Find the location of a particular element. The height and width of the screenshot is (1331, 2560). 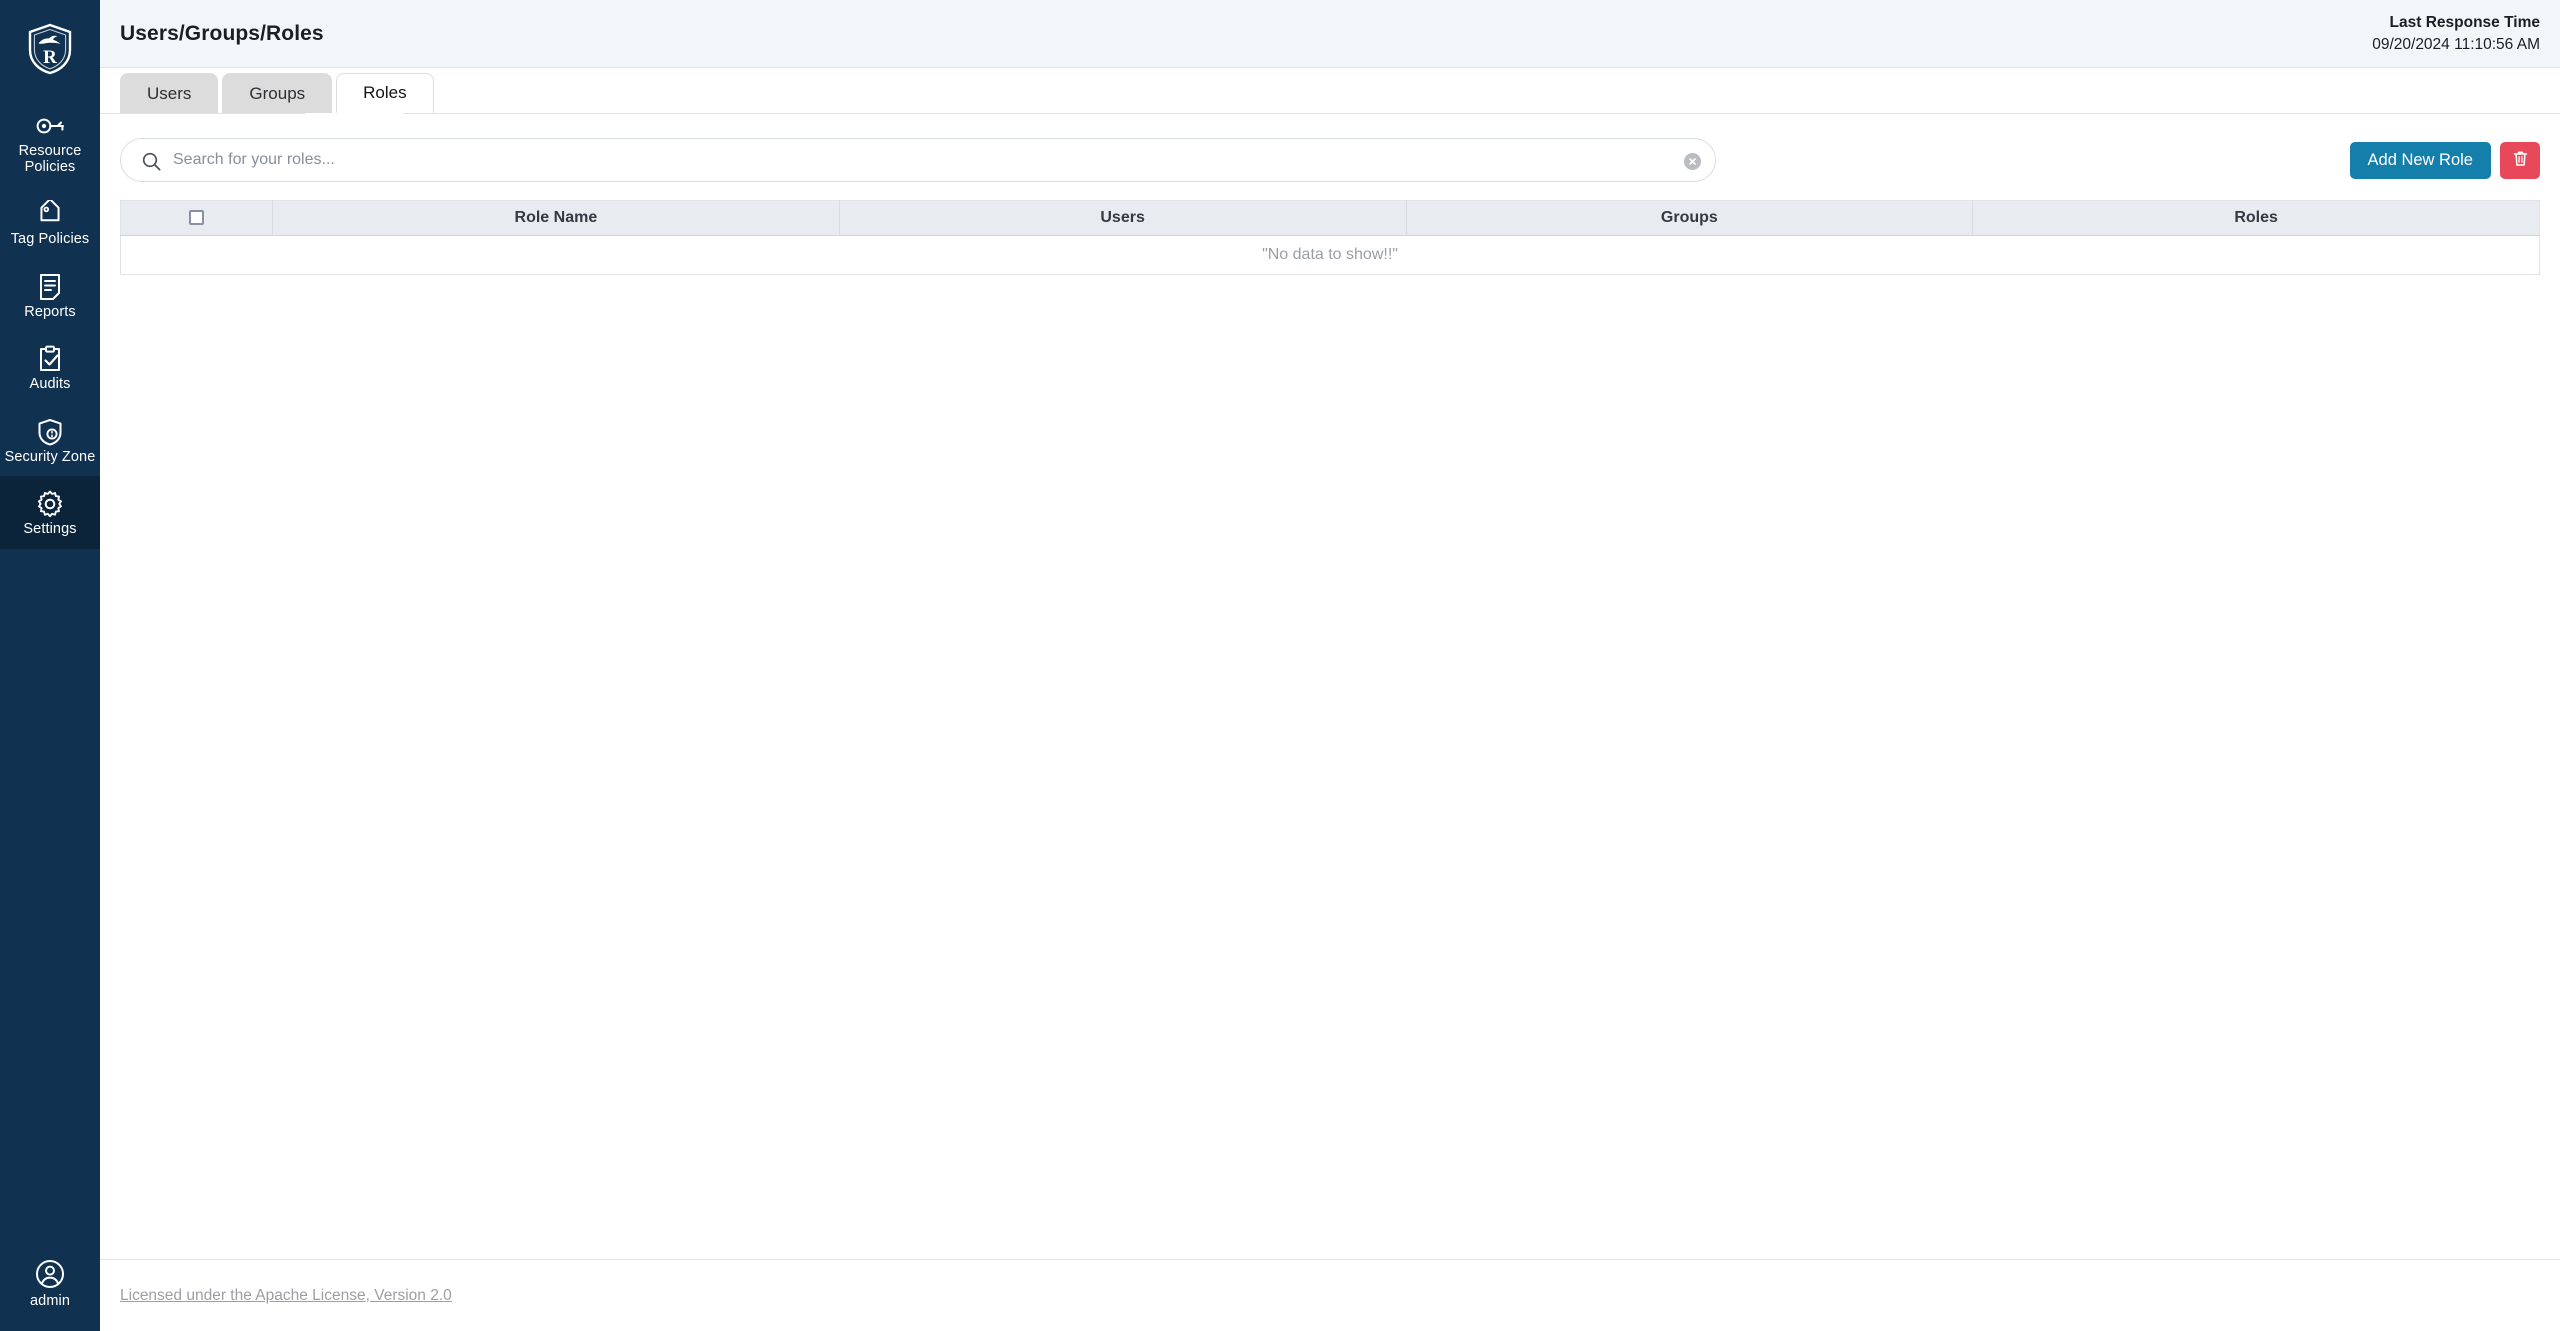

sidebar-item-audits: Audits is located at coordinates (50, 367).